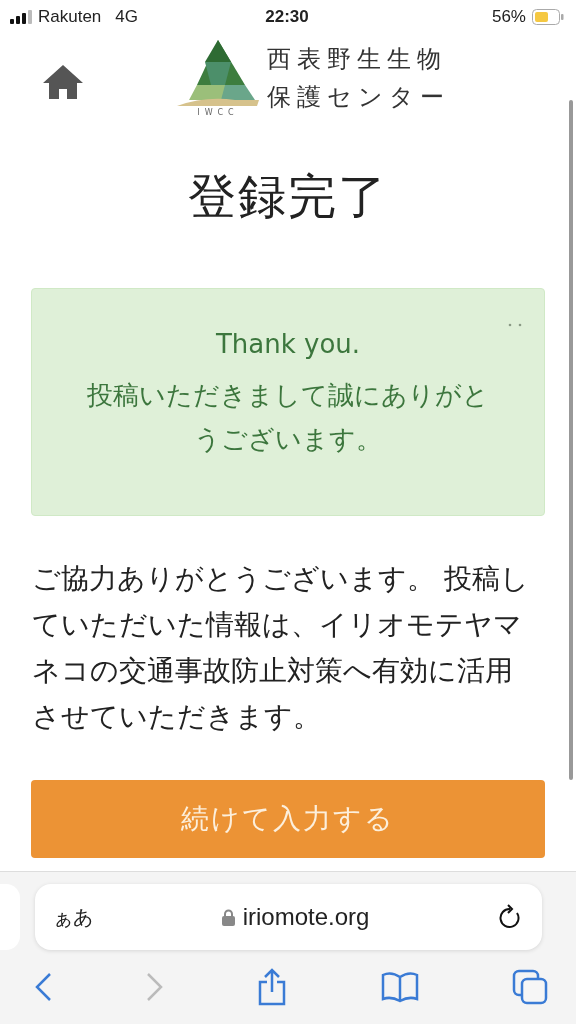 The height and width of the screenshot is (1024, 576). Describe the element at coordinates (399, 987) in the screenshot. I see `bookmarks-icon` at that location.